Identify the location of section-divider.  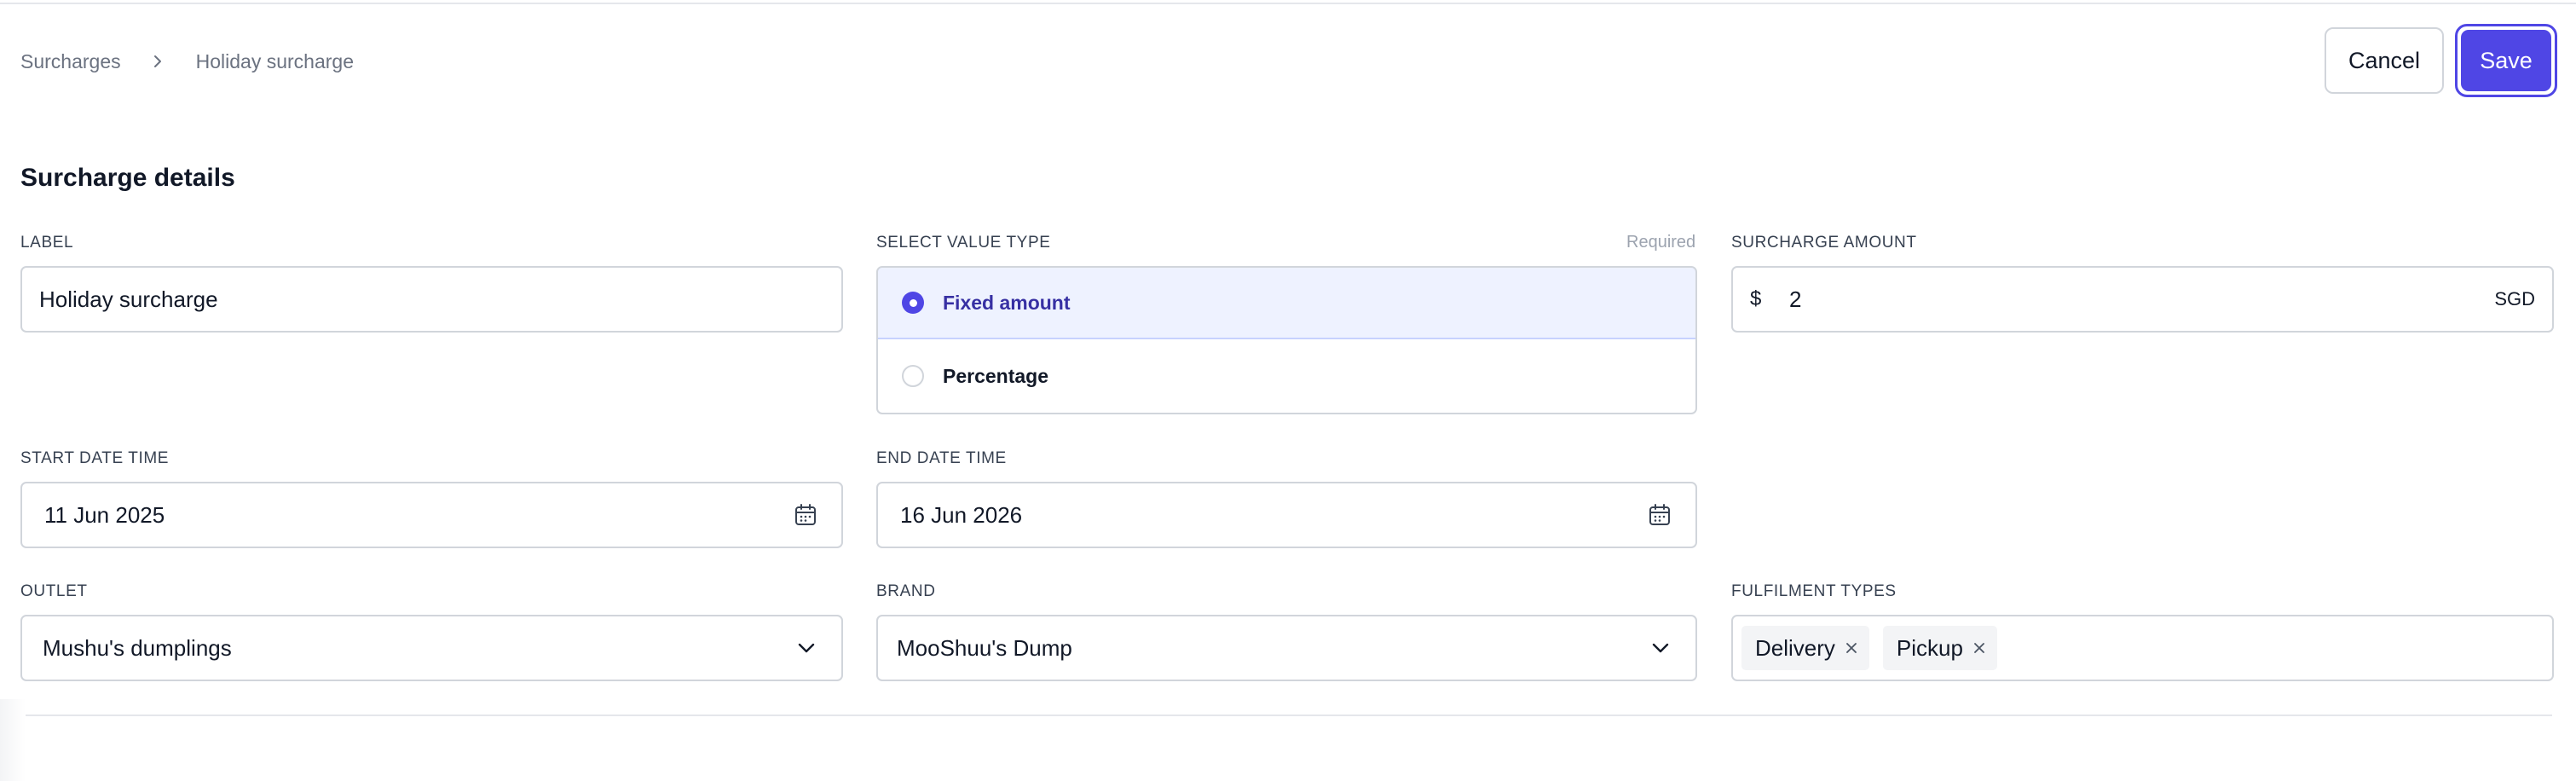
(1286, 715).